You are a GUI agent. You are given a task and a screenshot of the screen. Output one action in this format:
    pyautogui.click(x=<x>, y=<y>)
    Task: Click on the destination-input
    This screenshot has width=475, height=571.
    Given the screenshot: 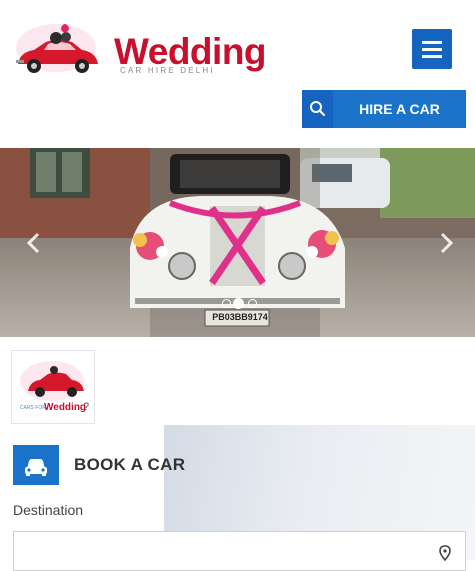 What is the action you would take?
    pyautogui.click(x=239, y=551)
    